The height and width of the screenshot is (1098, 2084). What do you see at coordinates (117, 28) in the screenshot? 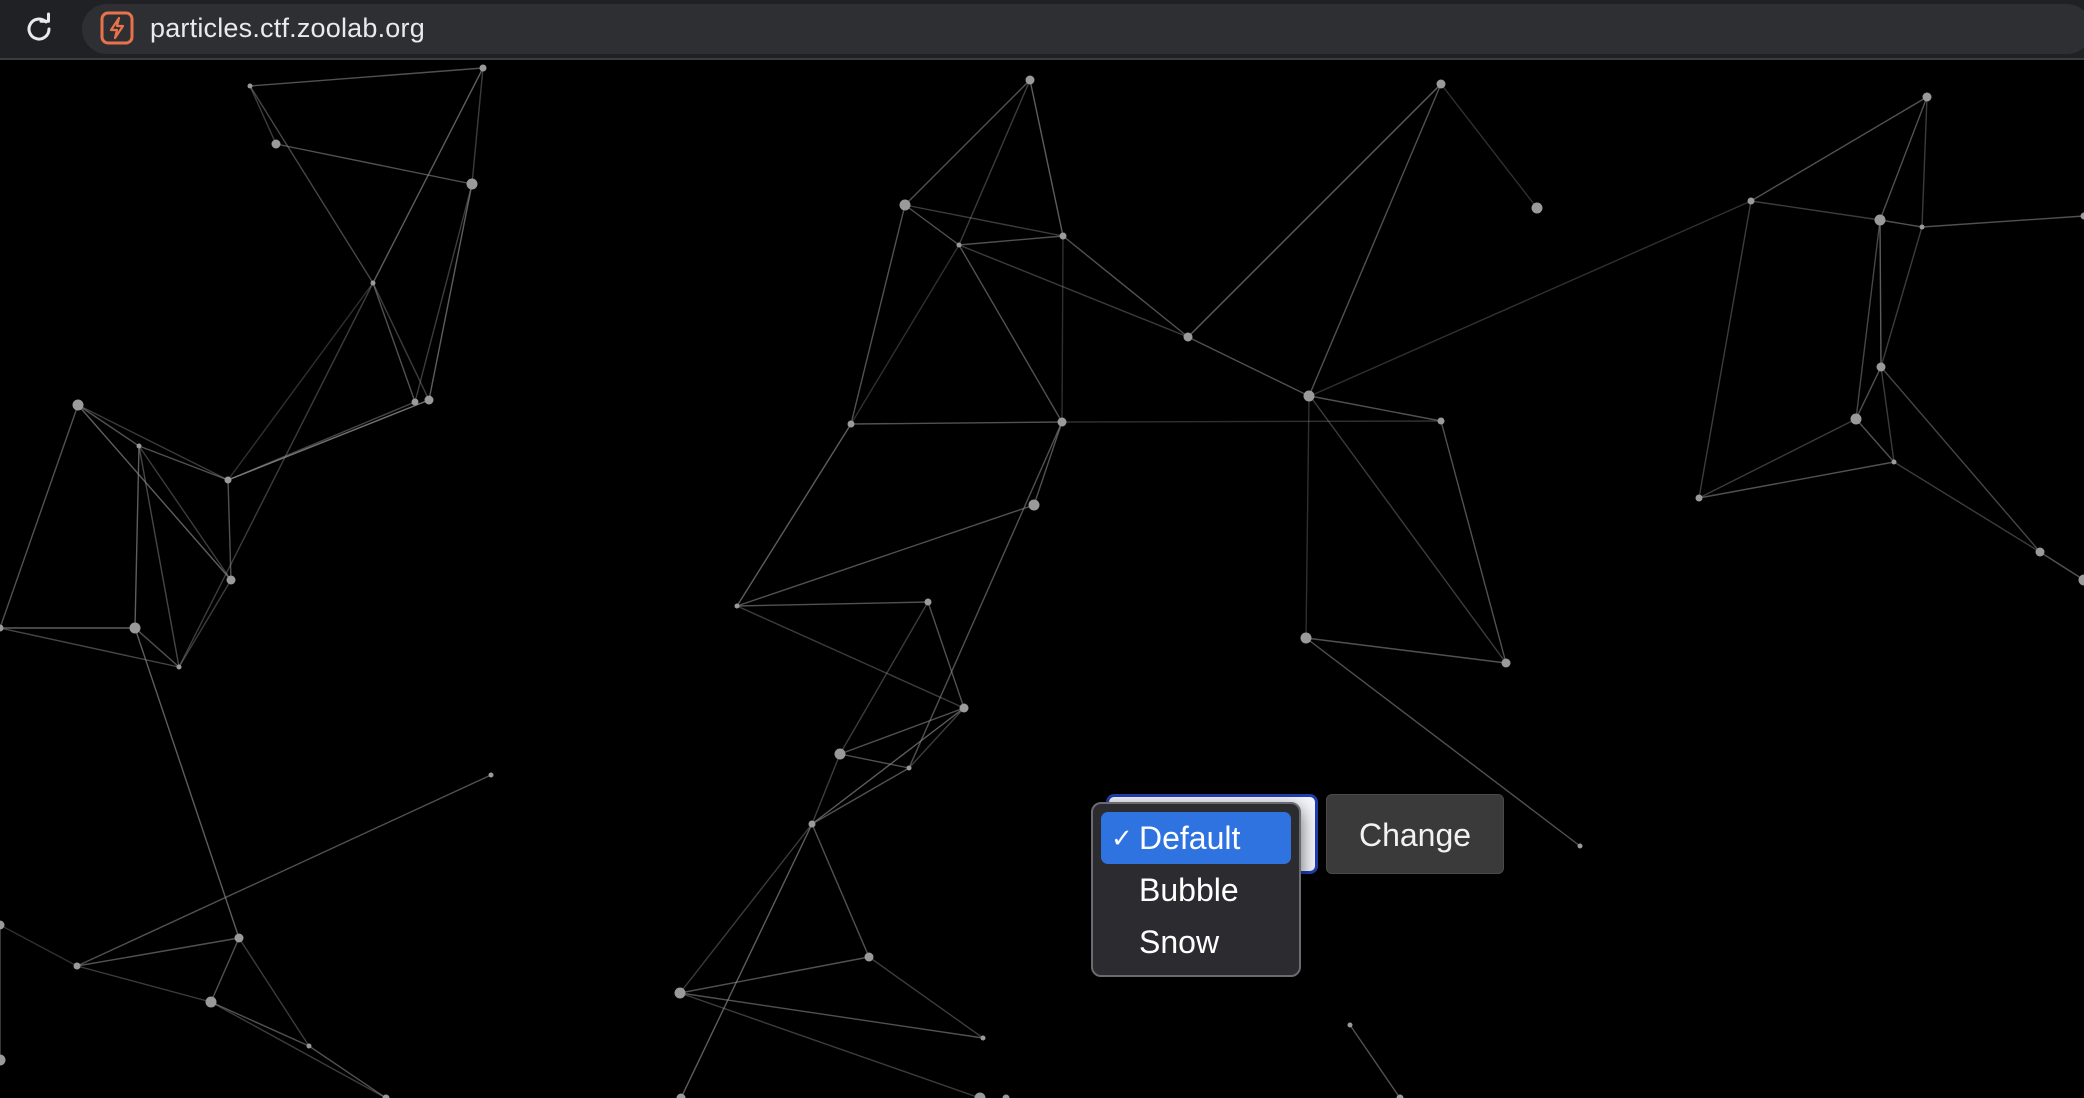
I see `lightning-bolt-icon` at bounding box center [117, 28].